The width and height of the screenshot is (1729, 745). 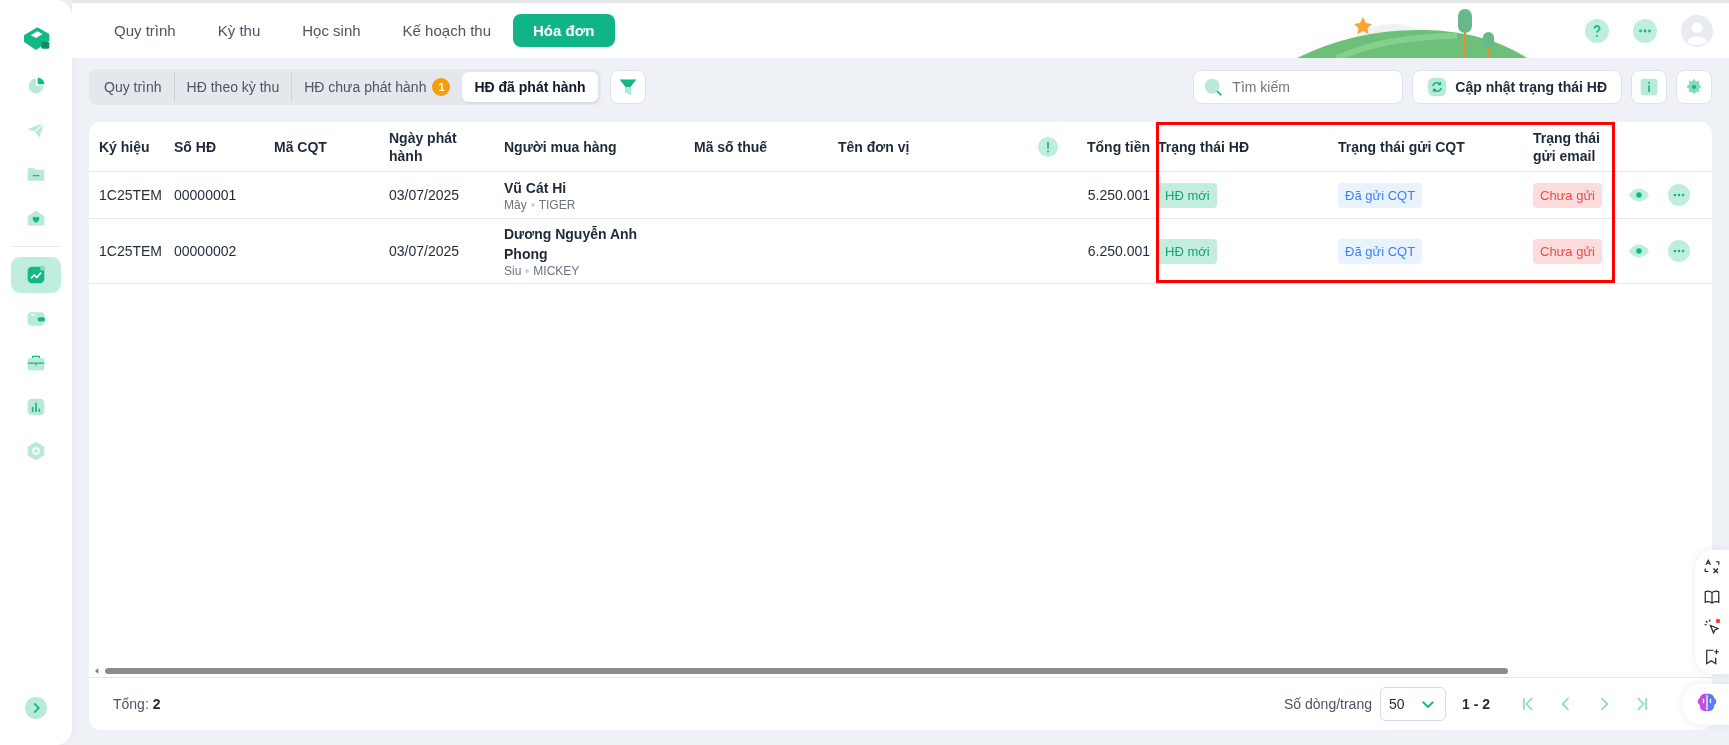 What do you see at coordinates (195, 146) in the screenshot?
I see `column-header: Số HĐ` at bounding box center [195, 146].